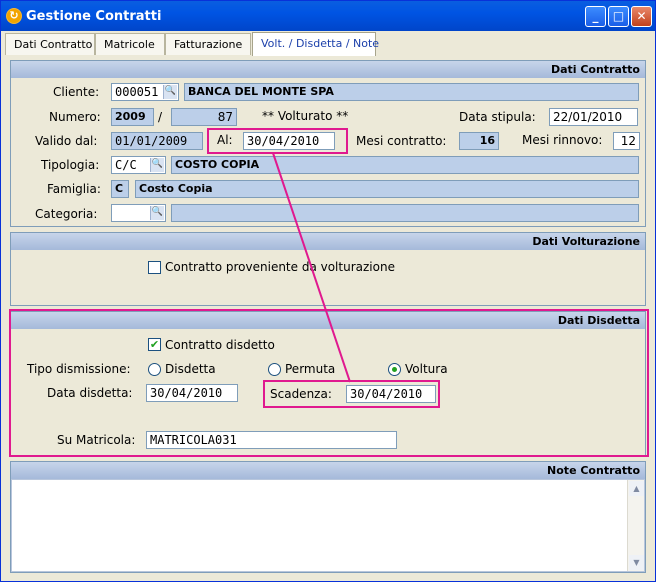 The width and height of the screenshot is (656, 583). Describe the element at coordinates (311, 267) in the screenshot. I see `highlight-connector-line` at that location.